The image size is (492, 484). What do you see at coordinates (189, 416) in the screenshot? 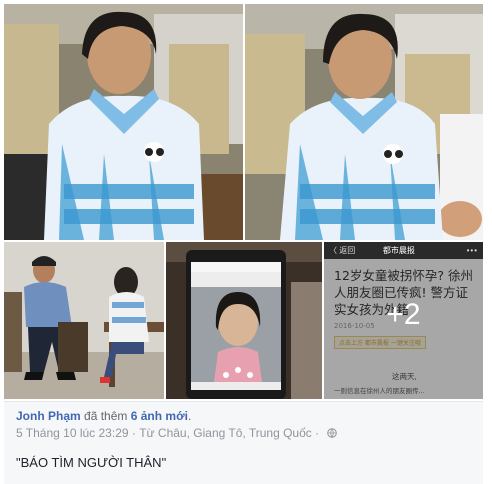
I see `action-end: .` at bounding box center [189, 416].